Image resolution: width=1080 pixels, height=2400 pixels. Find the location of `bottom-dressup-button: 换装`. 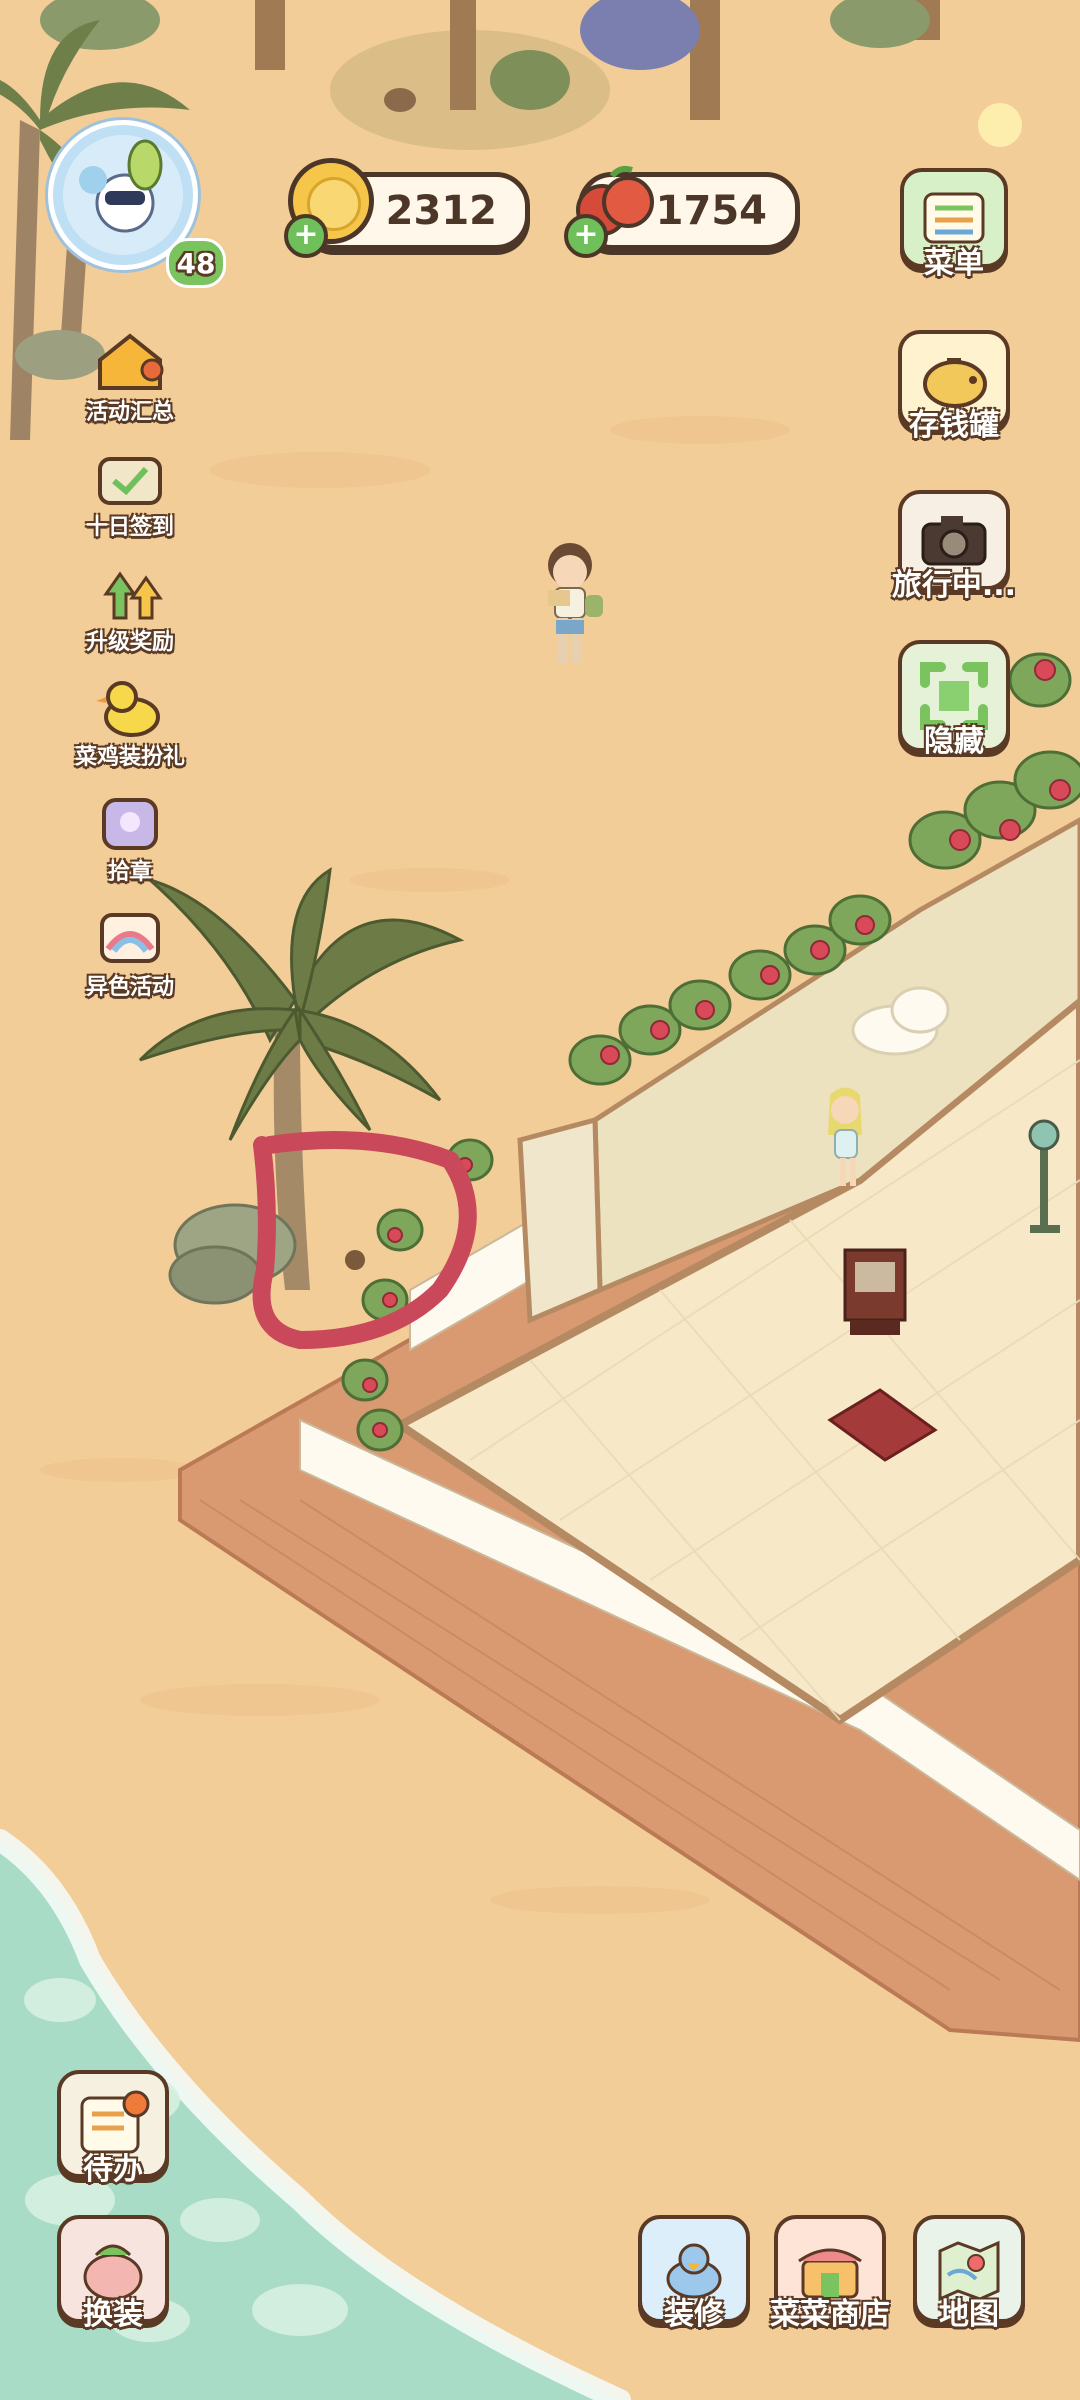

bottom-dressup-button: 换装 is located at coordinates (113, 2274).